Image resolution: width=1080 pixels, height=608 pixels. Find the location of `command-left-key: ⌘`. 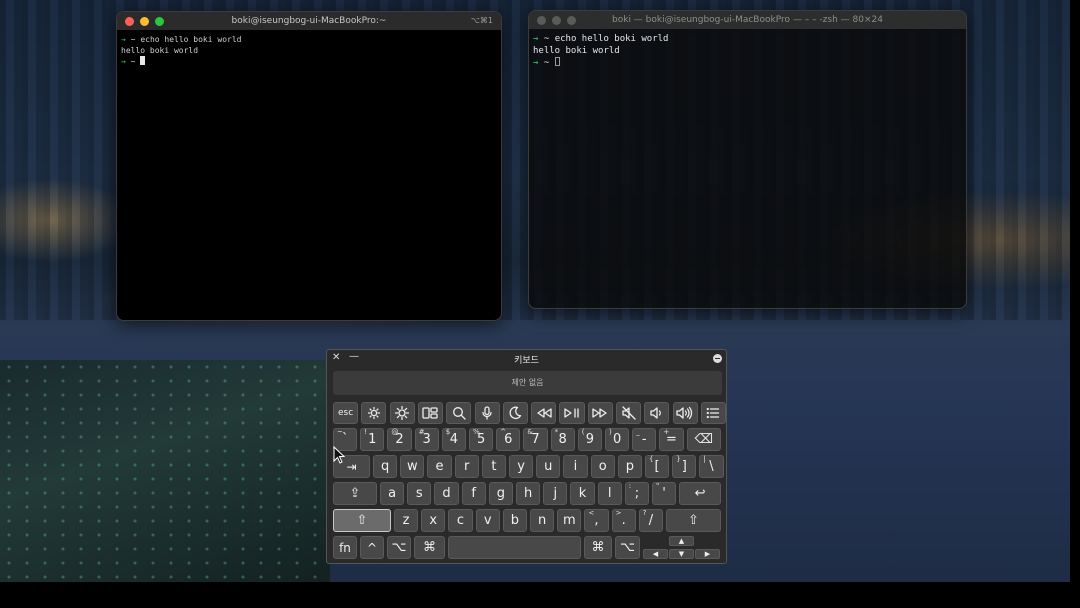

command-left-key: ⌘ is located at coordinates (429, 547).